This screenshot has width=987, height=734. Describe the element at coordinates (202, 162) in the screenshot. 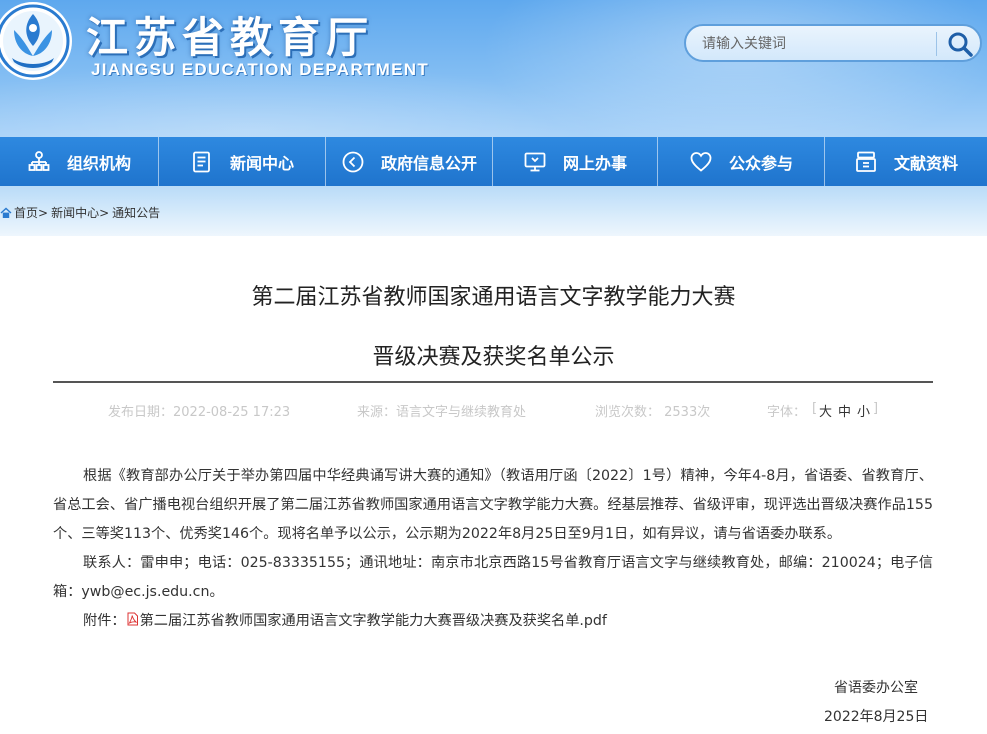

I see `news-document-icon` at that location.